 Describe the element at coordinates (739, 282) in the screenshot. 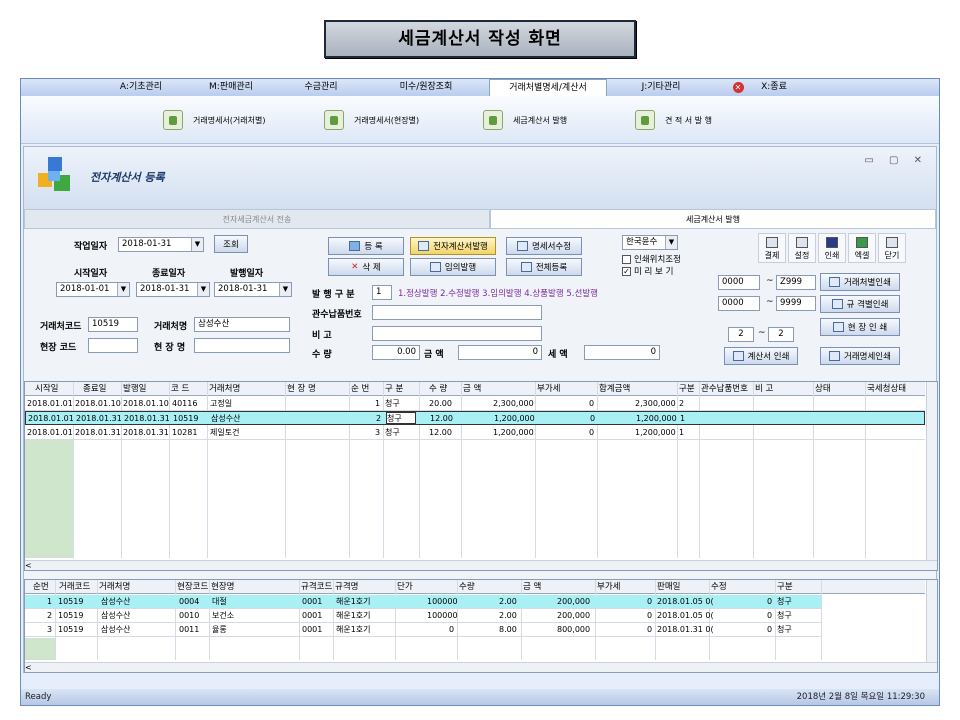

I see `range1-from-input: 0000` at that location.